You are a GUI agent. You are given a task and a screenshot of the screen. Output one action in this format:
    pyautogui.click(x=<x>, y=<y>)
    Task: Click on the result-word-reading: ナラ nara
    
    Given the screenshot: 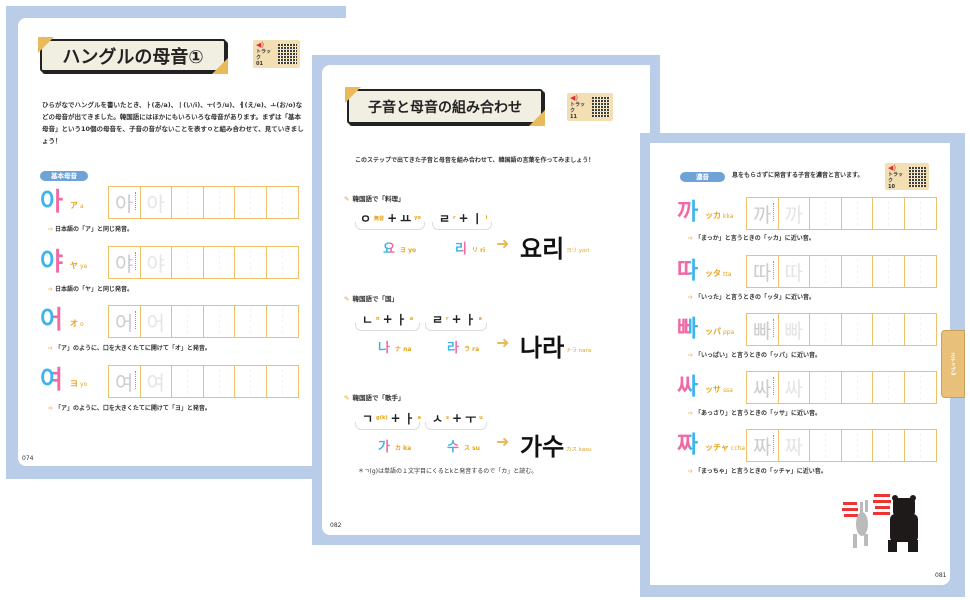 What is the action you would take?
    pyautogui.click(x=579, y=351)
    